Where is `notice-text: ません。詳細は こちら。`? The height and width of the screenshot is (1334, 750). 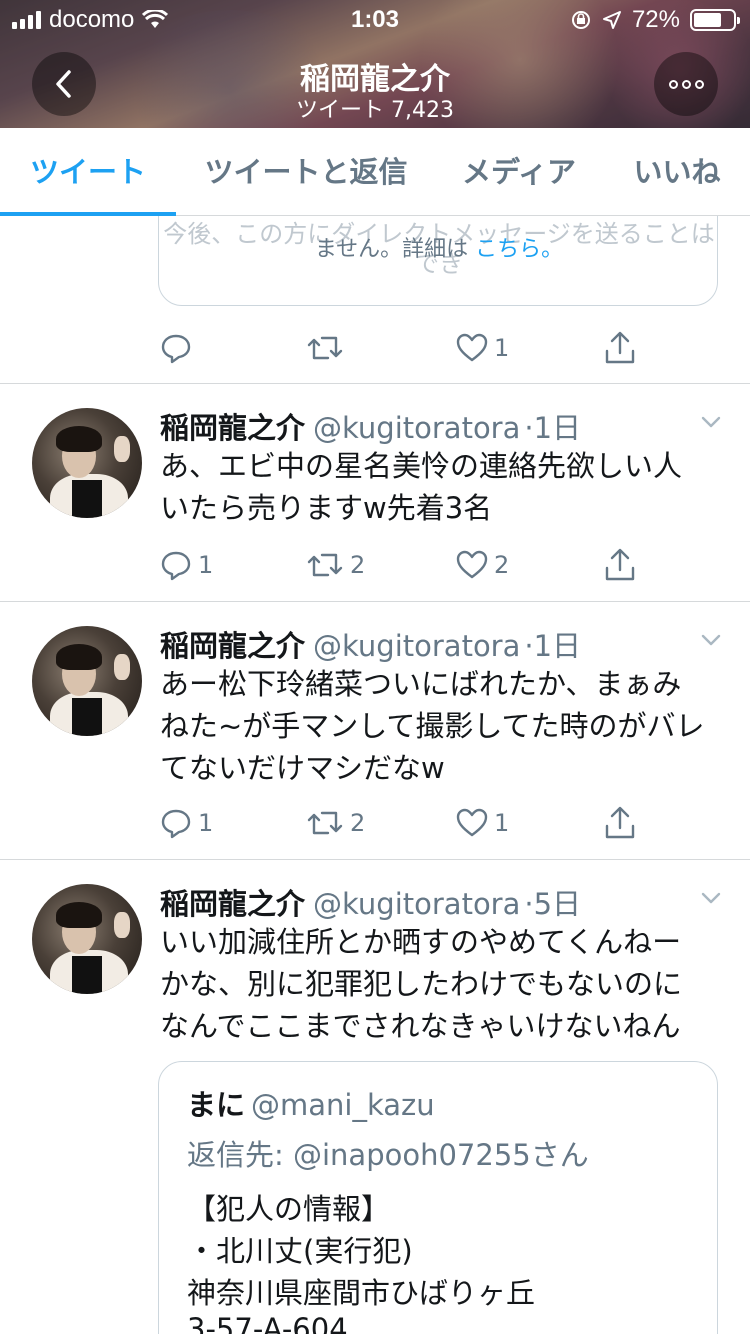
notice-text: ません。詳細は こちら。 is located at coordinates (438, 247).